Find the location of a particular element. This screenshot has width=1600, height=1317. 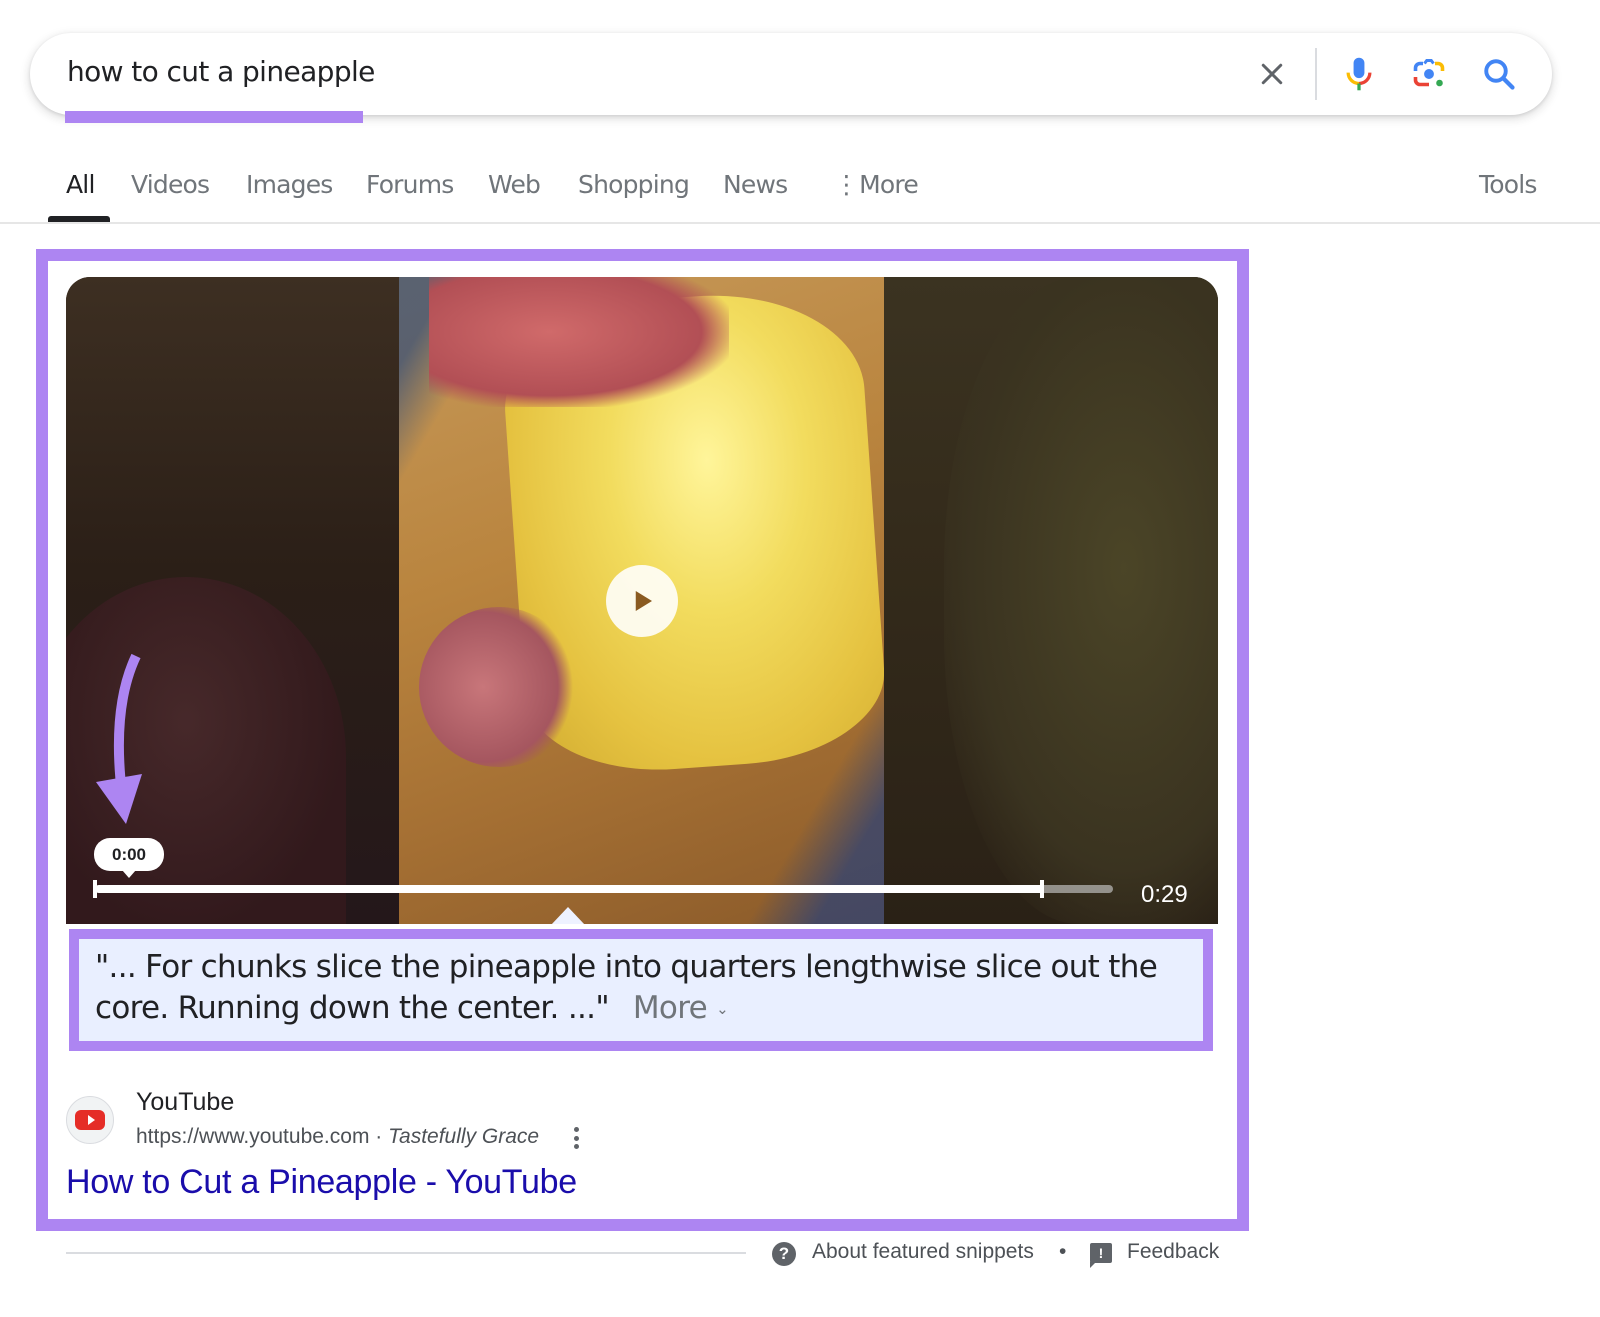

tab-shopping: Shopping is located at coordinates (634, 184).